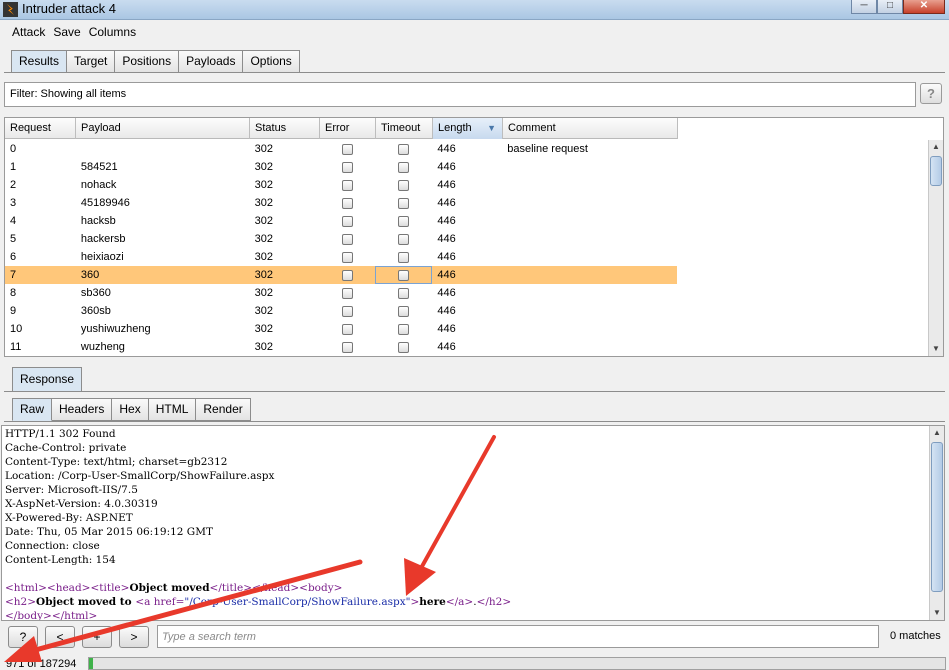 This screenshot has width=949, height=670. I want to click on column-status: Status, so click(285, 128).